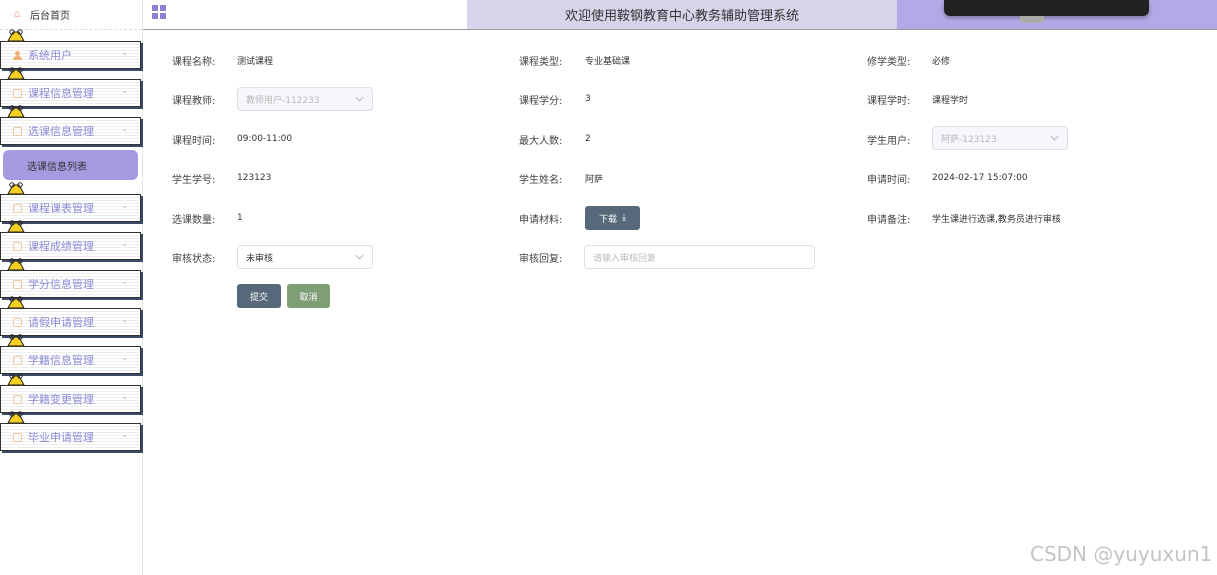  I want to click on field-label: 学生学号:, so click(194, 180).